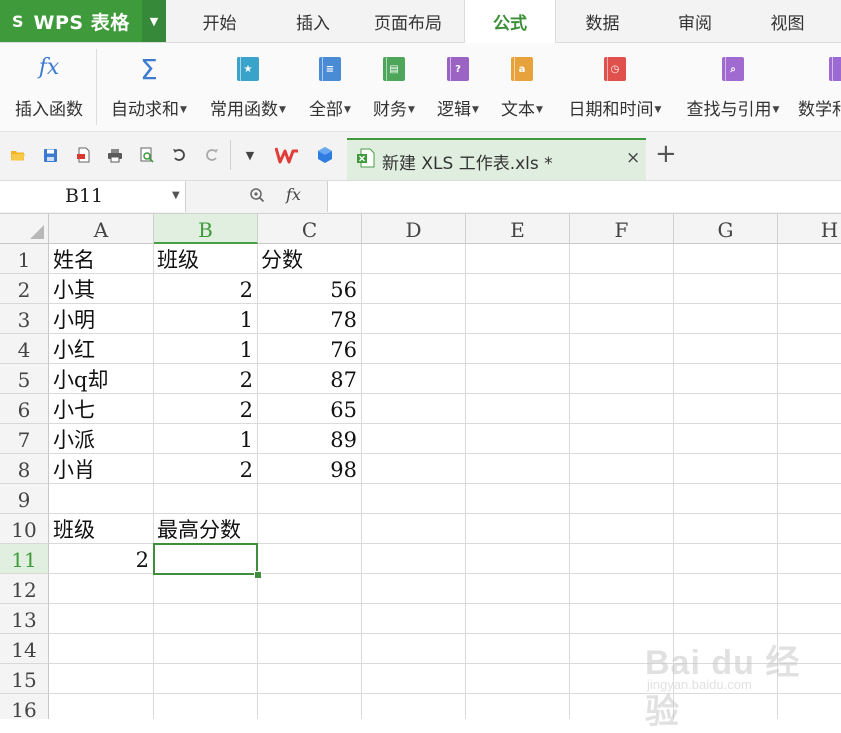  What do you see at coordinates (309, 289) in the screenshot?
I see `cell-c2: 56` at bounding box center [309, 289].